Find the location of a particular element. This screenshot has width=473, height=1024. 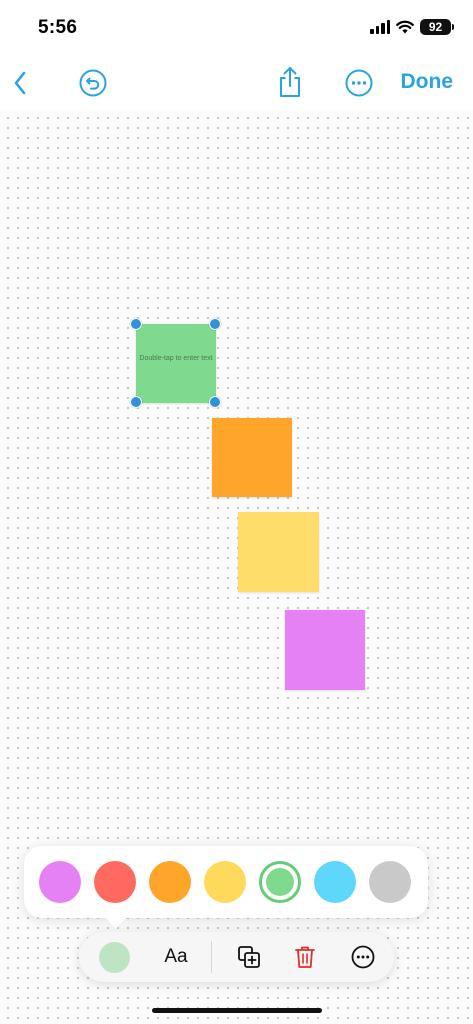

back-button is located at coordinates (20, 83).